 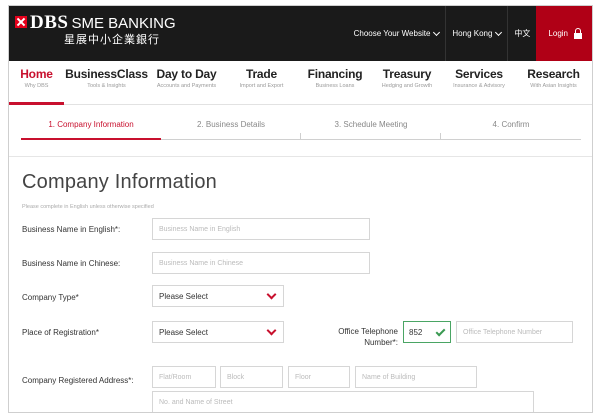 I want to click on nav-title: Research, so click(x=553, y=74).